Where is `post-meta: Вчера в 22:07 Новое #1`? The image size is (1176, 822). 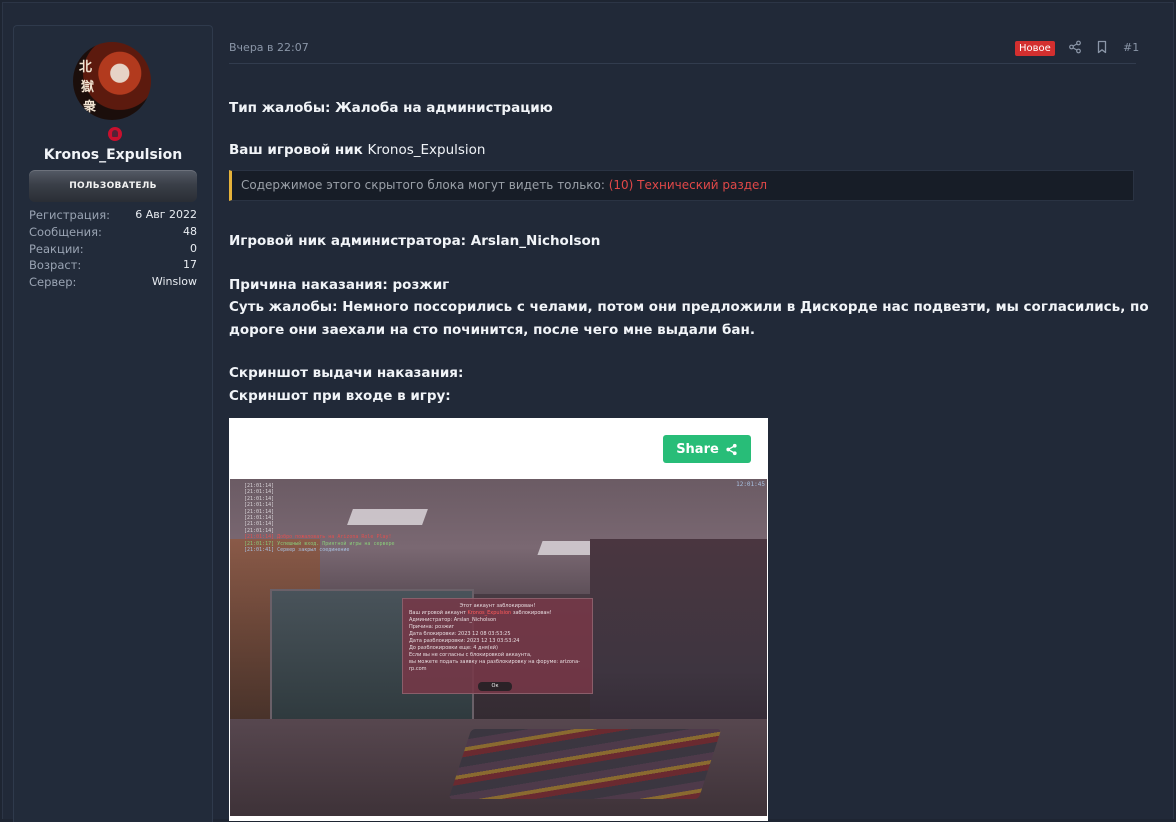
post-meta: Вчера в 22:07 Новое #1 is located at coordinates (684, 52).